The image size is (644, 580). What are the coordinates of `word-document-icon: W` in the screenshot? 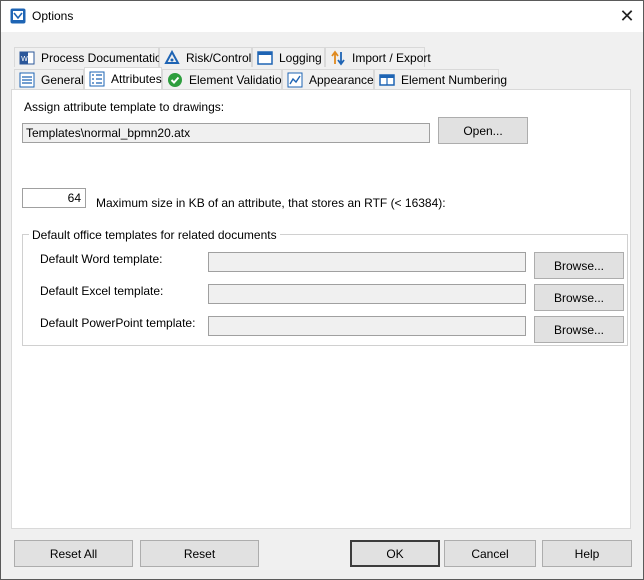 It's located at (27, 57).